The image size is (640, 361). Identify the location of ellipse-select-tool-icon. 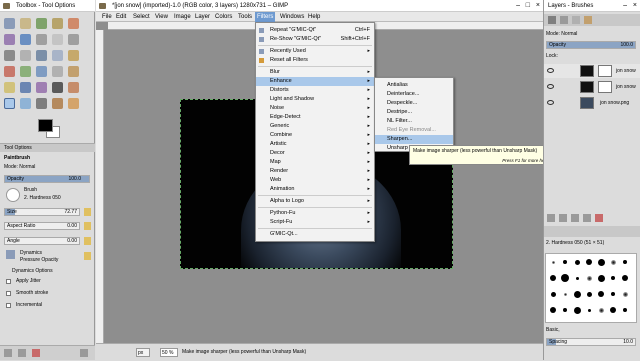
(25, 23).